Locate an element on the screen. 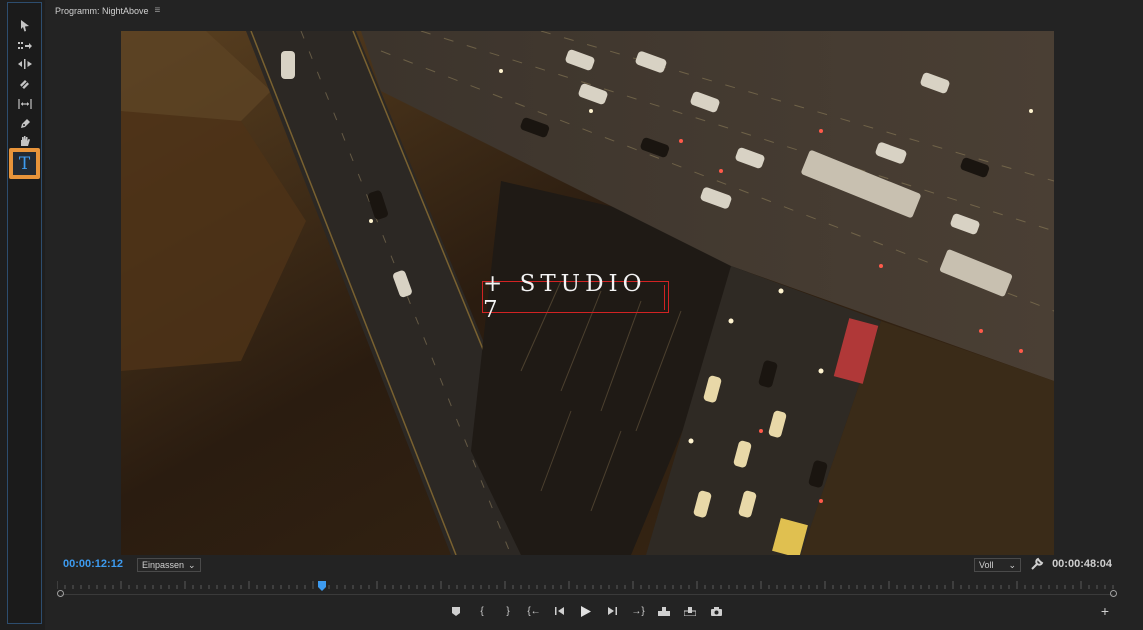 This screenshot has height=630, width=1143. zoom-scrollbar is located at coordinates (587, 594).